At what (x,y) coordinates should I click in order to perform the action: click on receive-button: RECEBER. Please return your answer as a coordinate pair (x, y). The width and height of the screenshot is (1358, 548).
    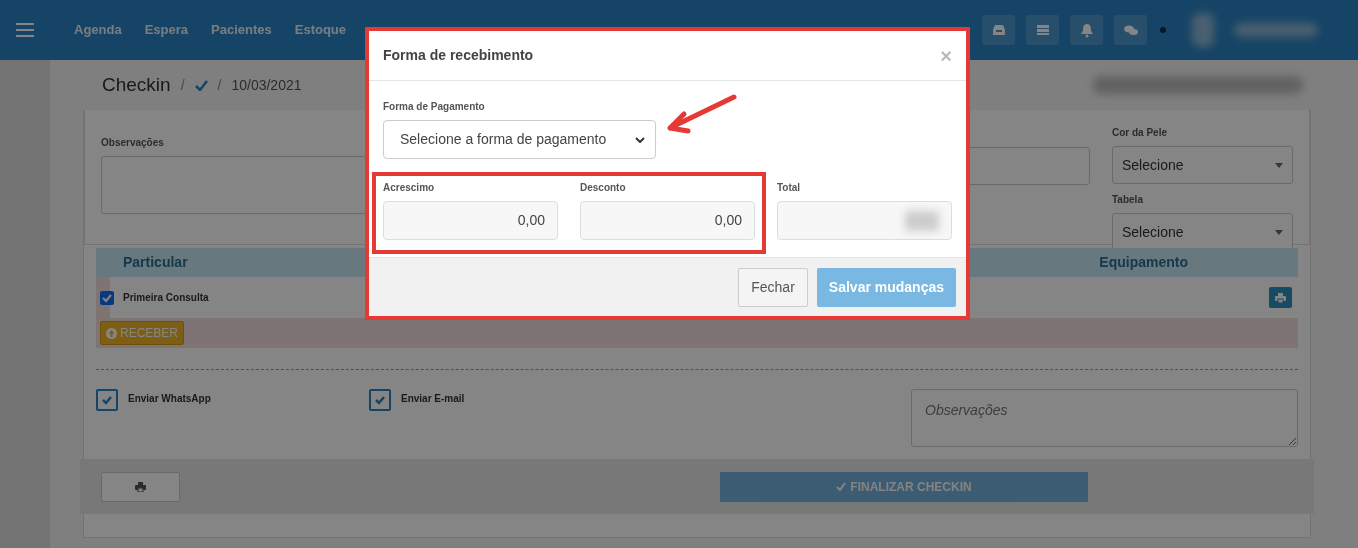
    Looking at the image, I should click on (142, 333).